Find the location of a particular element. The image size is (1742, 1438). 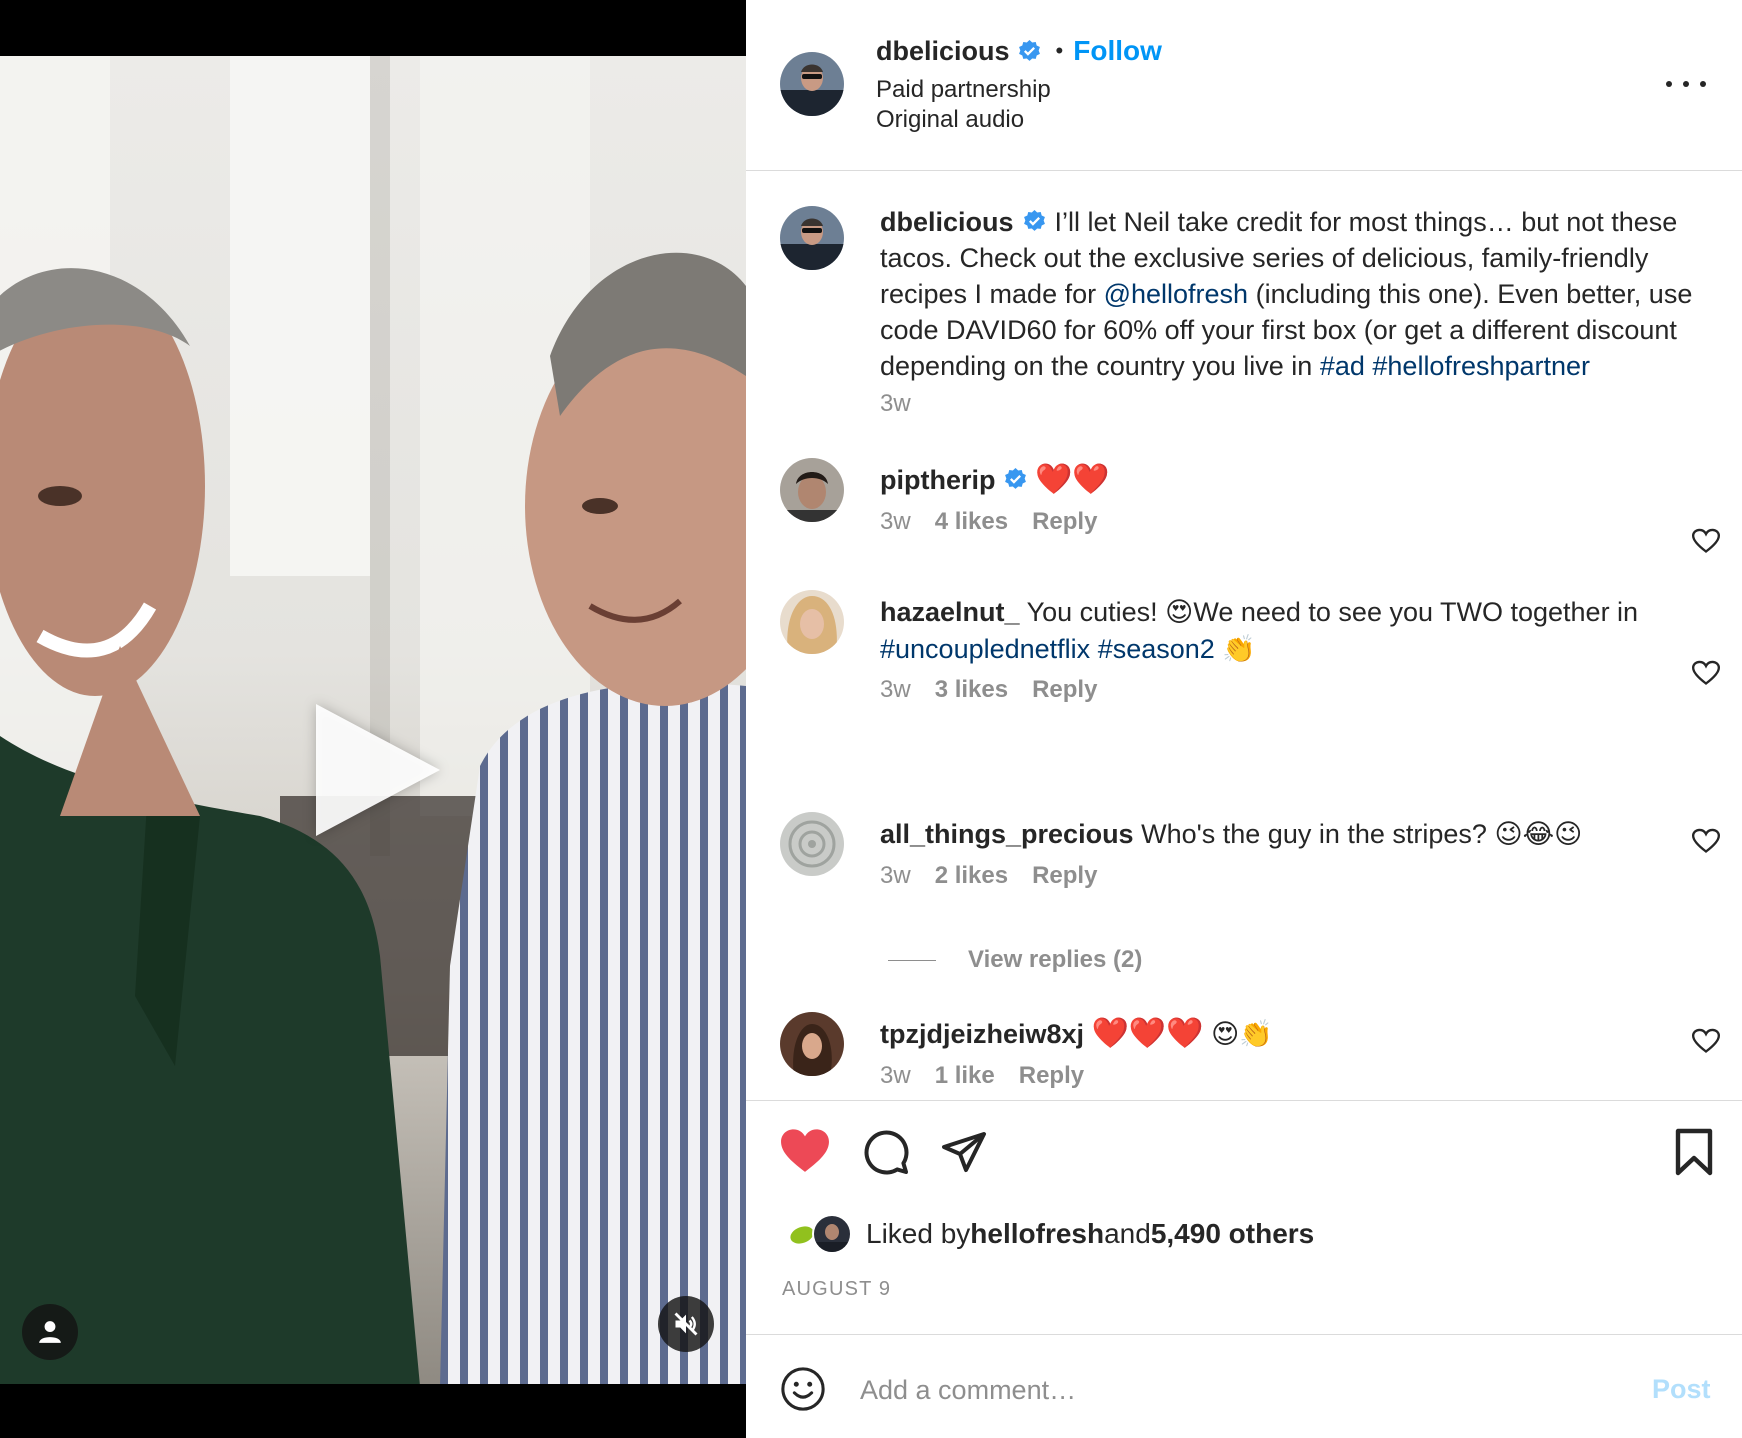

post-action-bar is located at coordinates (1244, 1156).